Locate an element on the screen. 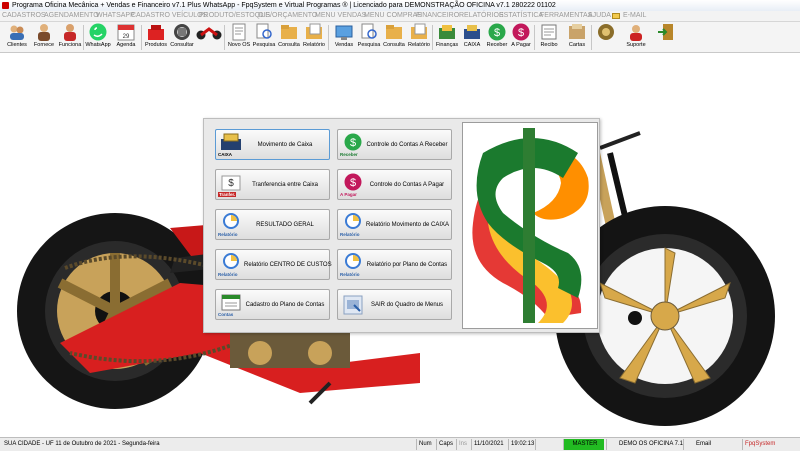 The height and width of the screenshot is (451, 800). transfer-icon: $ Tranfer. is located at coordinates (230, 185).